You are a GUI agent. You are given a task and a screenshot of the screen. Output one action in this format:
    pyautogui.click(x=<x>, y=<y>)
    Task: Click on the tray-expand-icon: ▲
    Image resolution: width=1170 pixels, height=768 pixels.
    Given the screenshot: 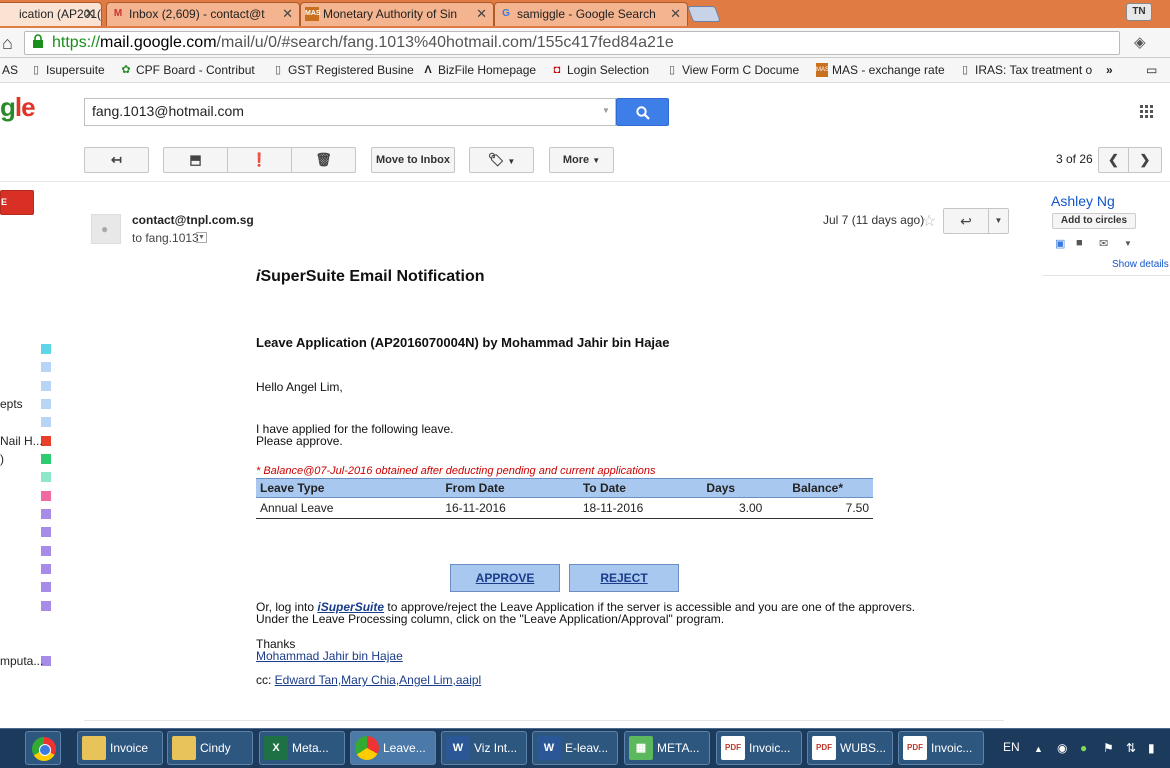 What is the action you would take?
    pyautogui.click(x=1038, y=749)
    